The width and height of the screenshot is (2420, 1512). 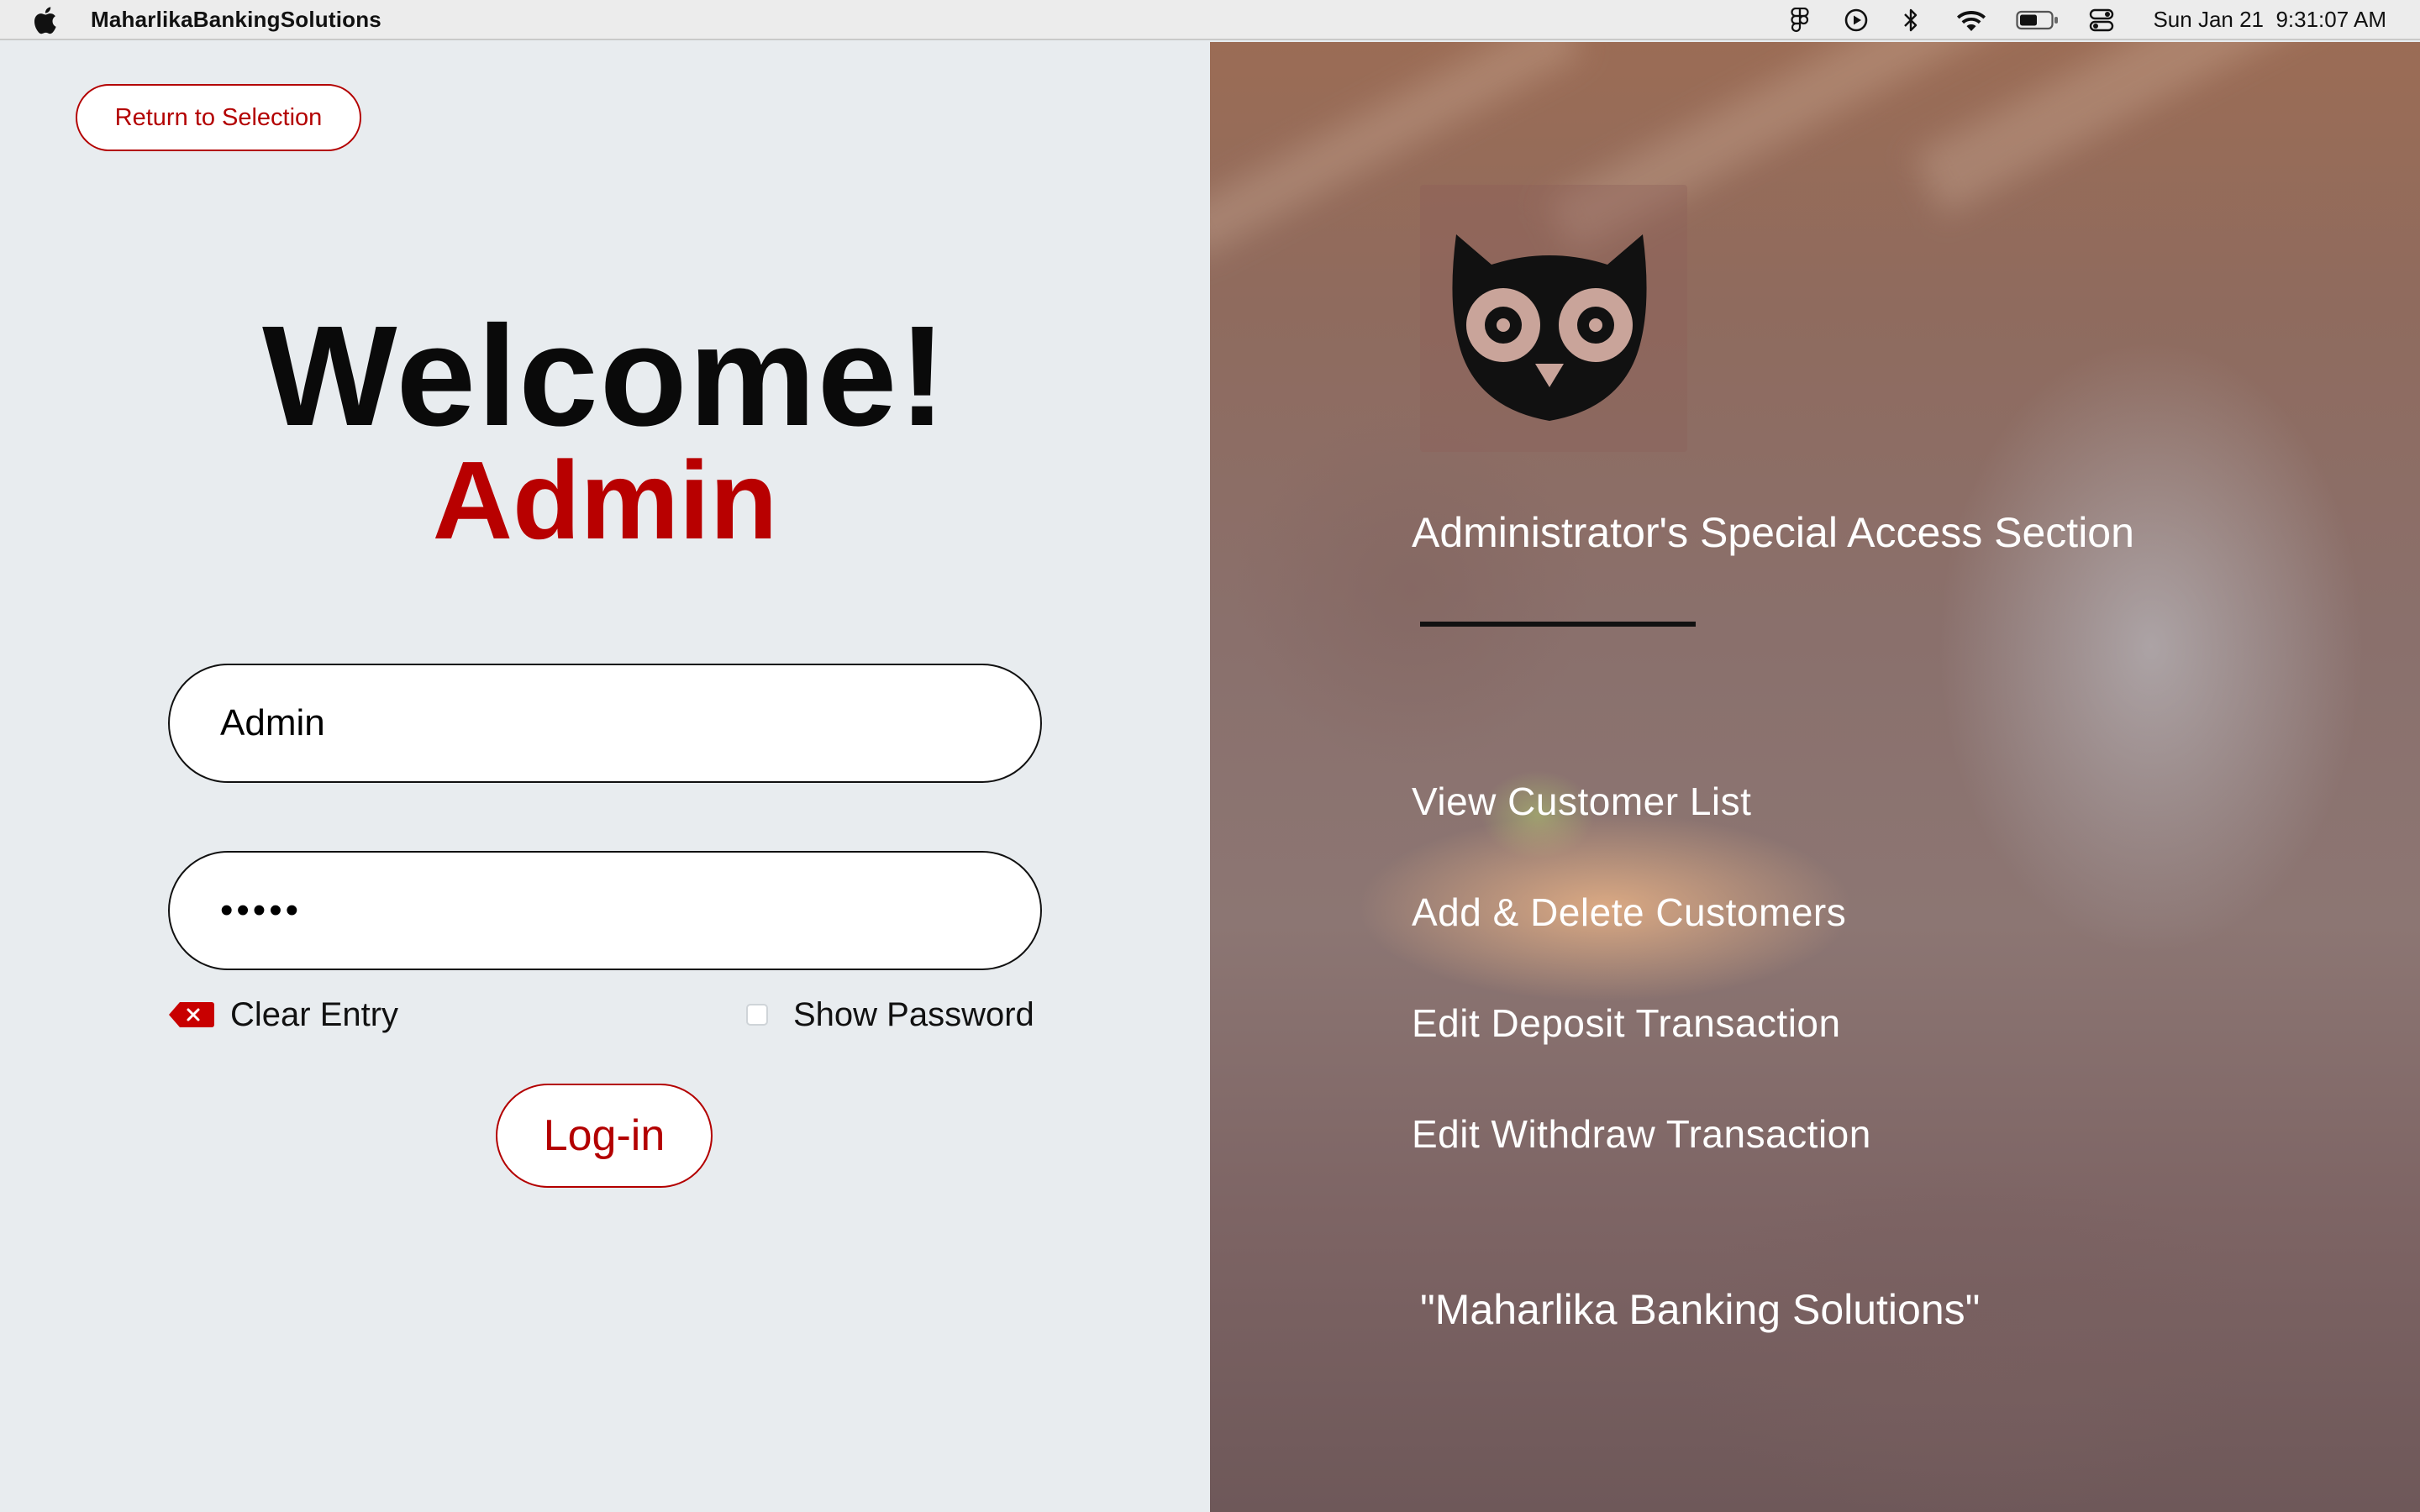 What do you see at coordinates (605, 376) in the screenshot?
I see `welcome-heading: Welcome!` at bounding box center [605, 376].